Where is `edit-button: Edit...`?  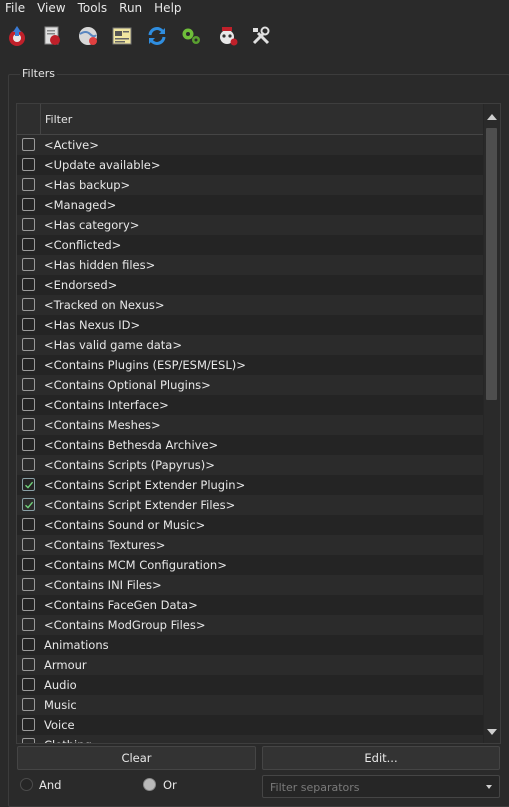
edit-button: Edit... is located at coordinates (381, 758).